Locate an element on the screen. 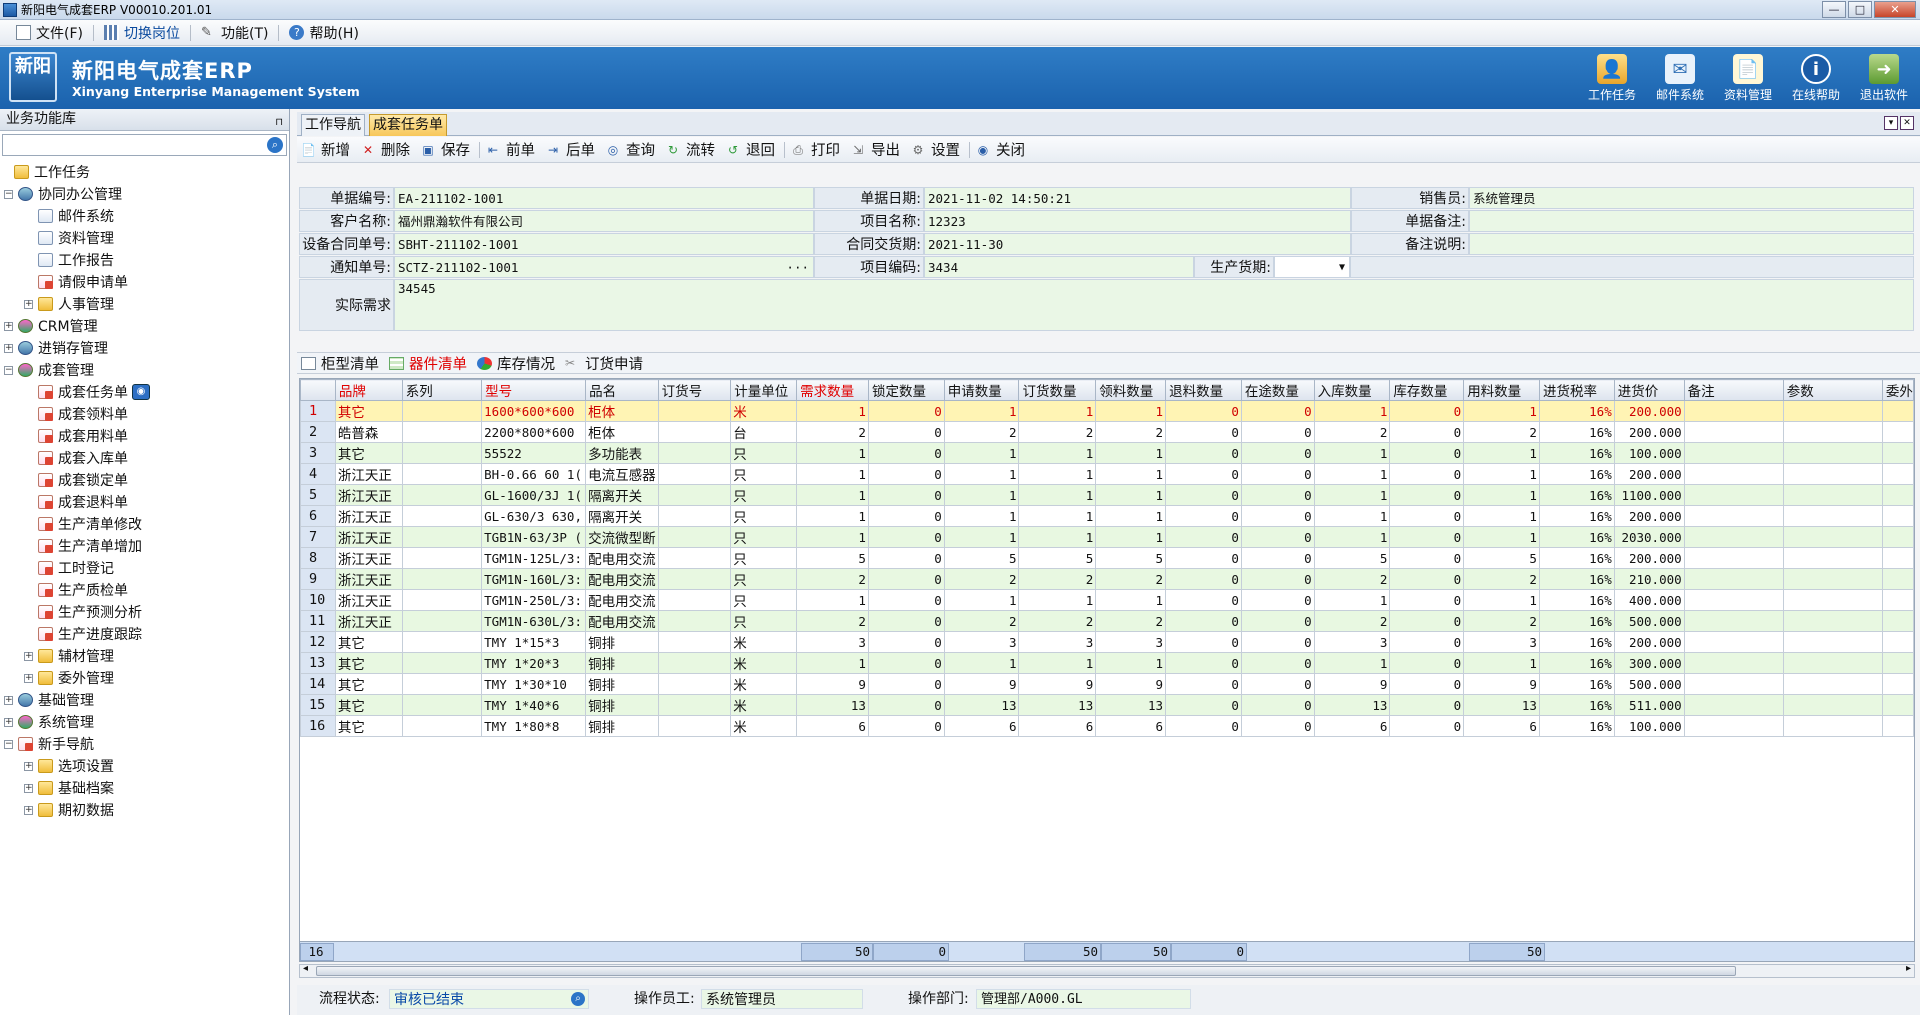 This screenshot has width=1920, height=1015. table-cell: 200.000 is located at coordinates (1649, 642).